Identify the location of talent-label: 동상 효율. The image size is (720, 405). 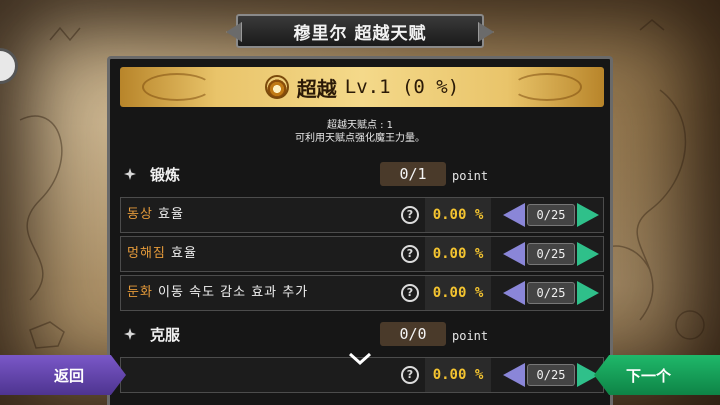
(155, 215).